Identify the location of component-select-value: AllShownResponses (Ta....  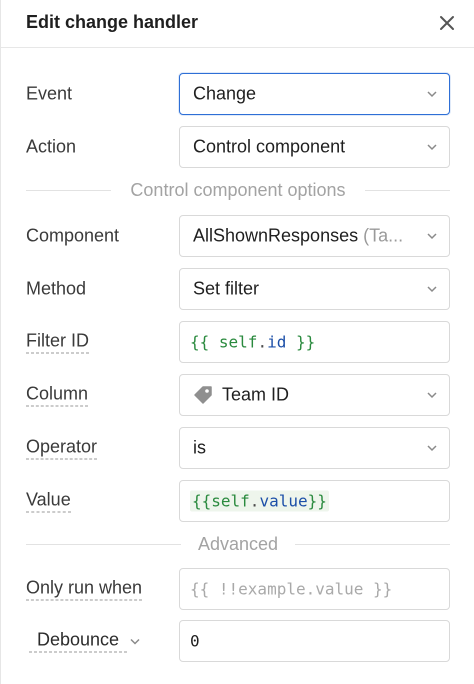
(298, 235).